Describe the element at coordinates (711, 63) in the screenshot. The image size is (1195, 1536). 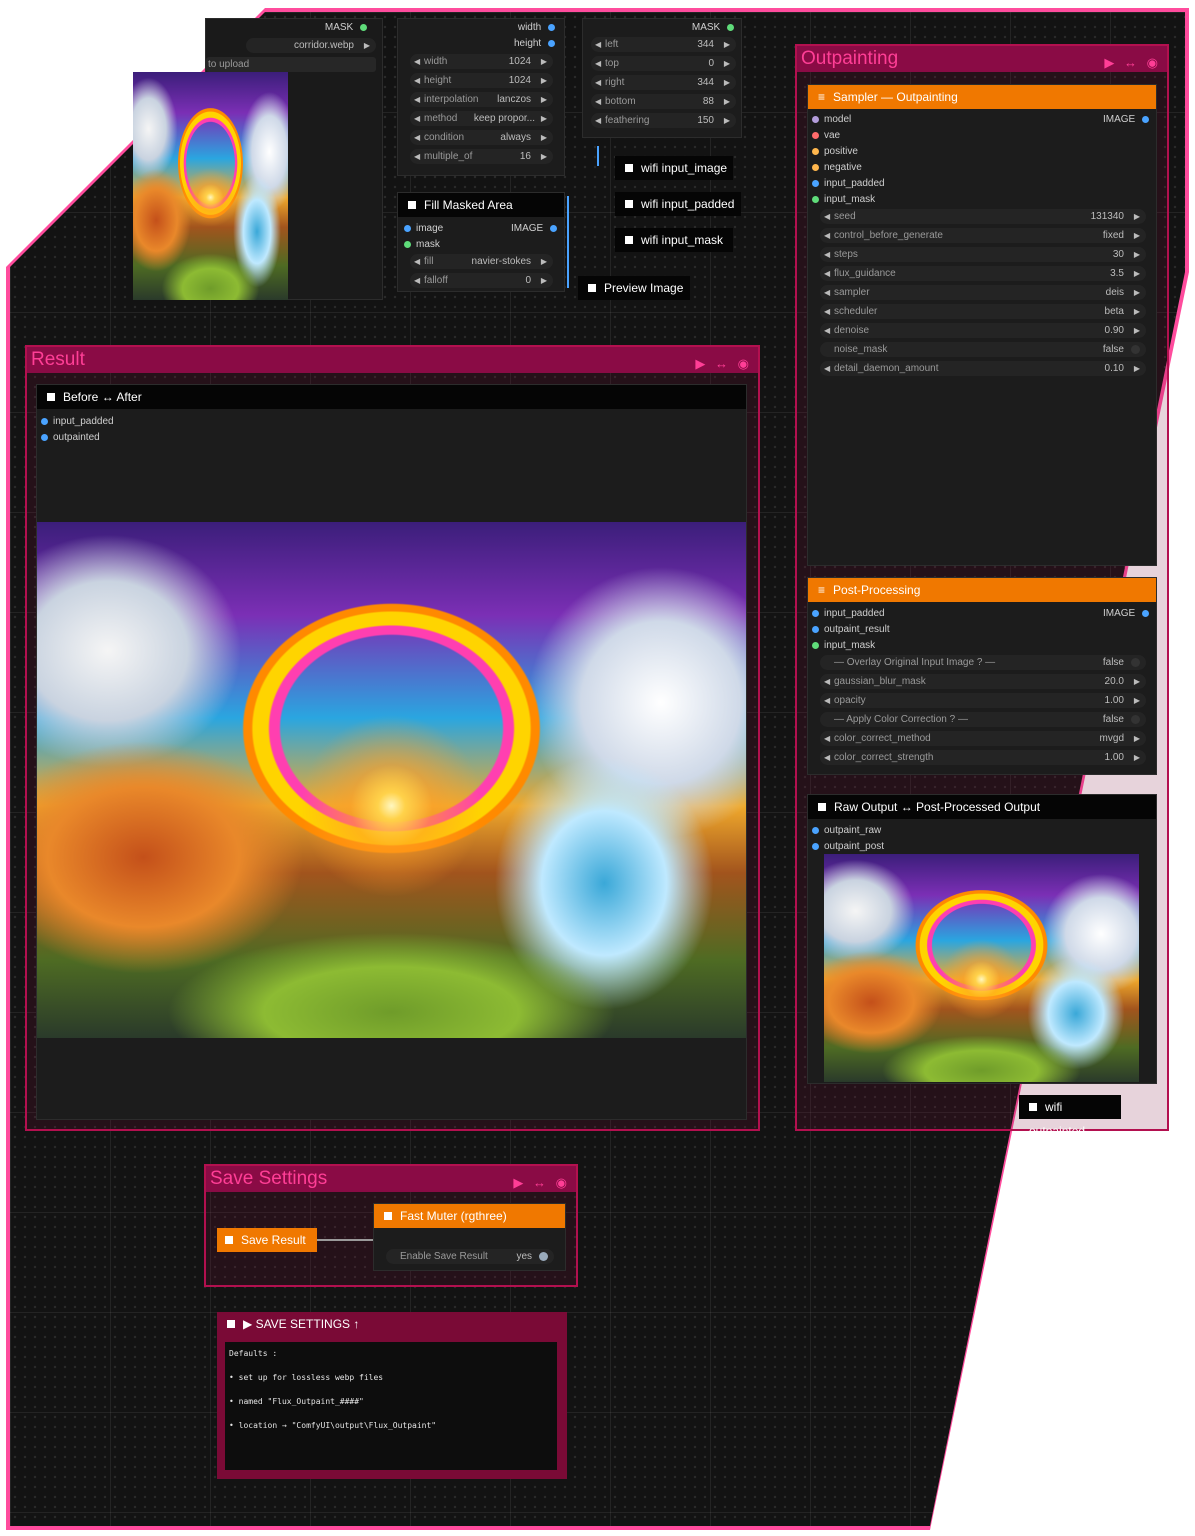
I see `widget-value: 0` at that location.